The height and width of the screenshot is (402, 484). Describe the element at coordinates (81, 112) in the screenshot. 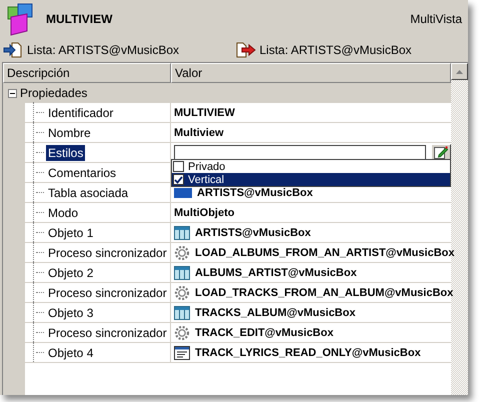

I see `property-label: Identificador` at that location.